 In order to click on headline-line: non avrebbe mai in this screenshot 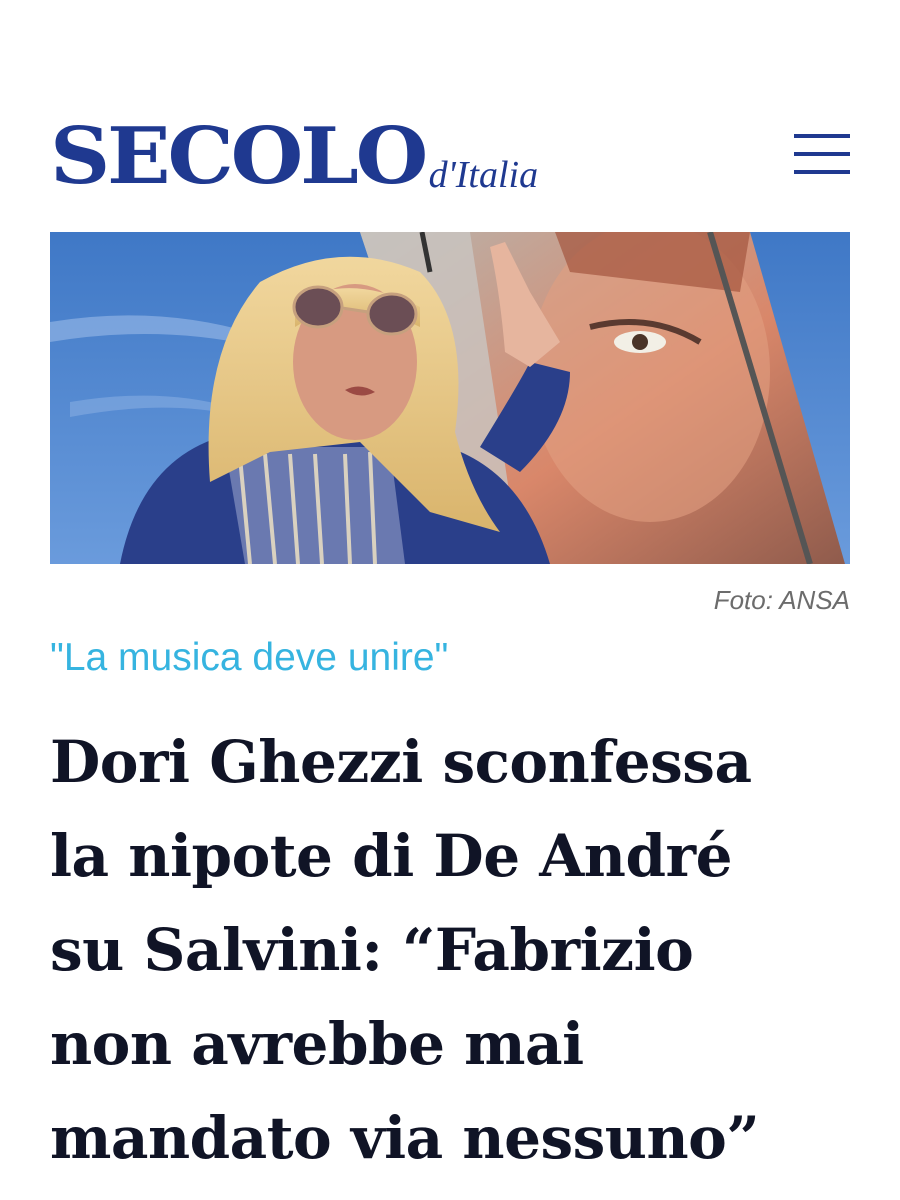, I will do `click(317, 1044)`.